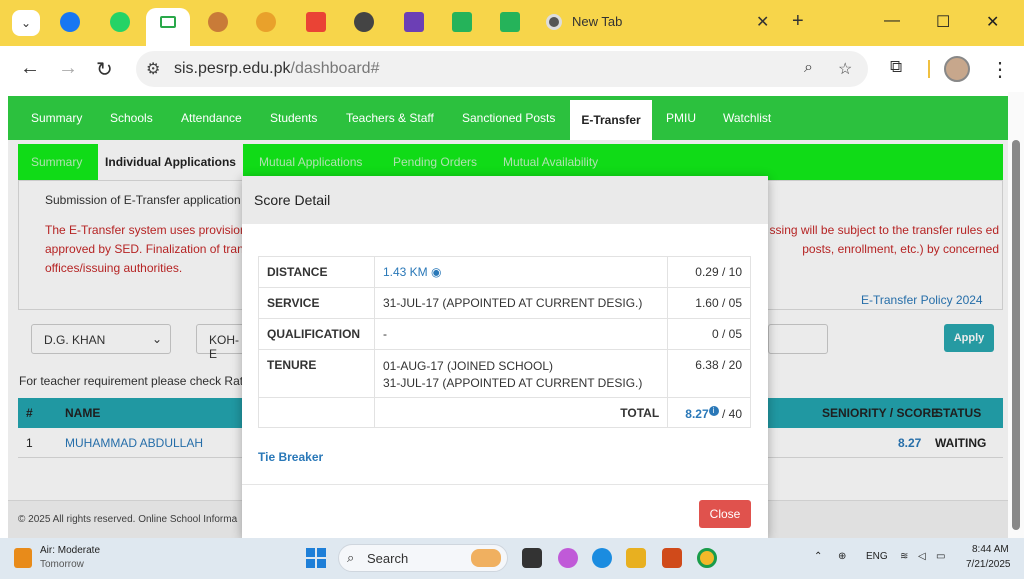  I want to click on score-row-total: TOTAL 8.27 i / 40, so click(504, 412).